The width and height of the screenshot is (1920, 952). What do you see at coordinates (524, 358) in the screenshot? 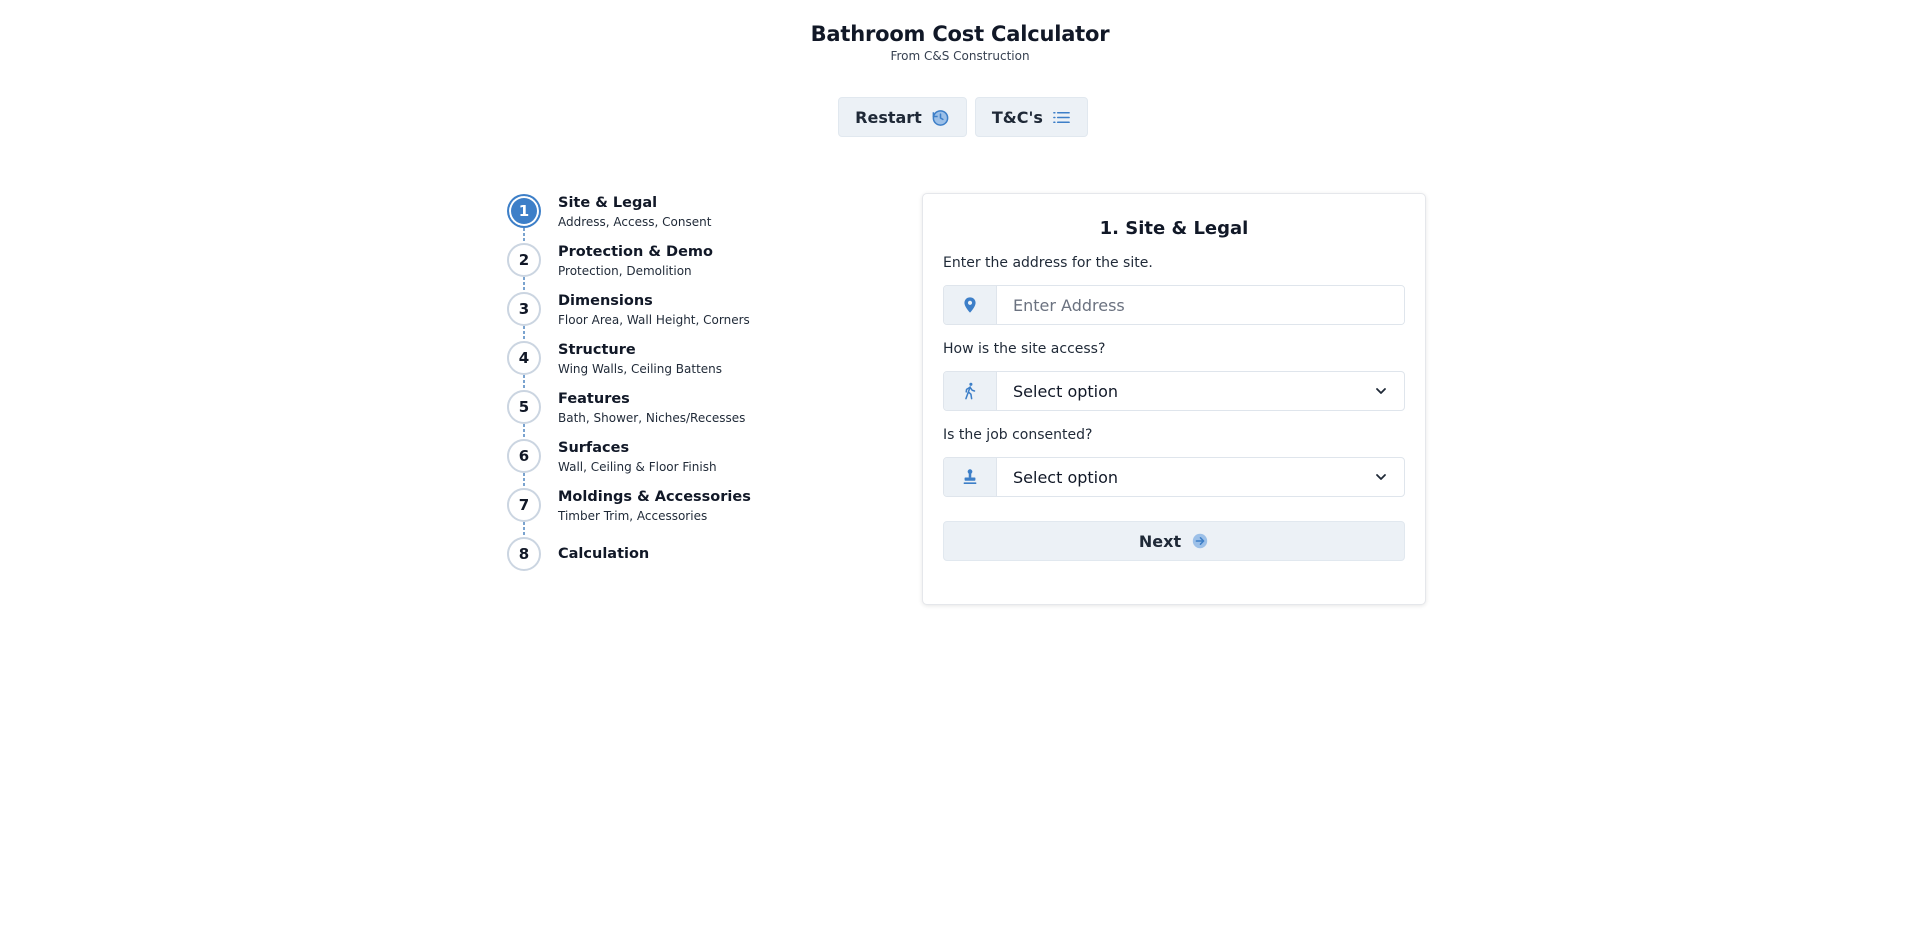
I see `step-number: 4` at bounding box center [524, 358].